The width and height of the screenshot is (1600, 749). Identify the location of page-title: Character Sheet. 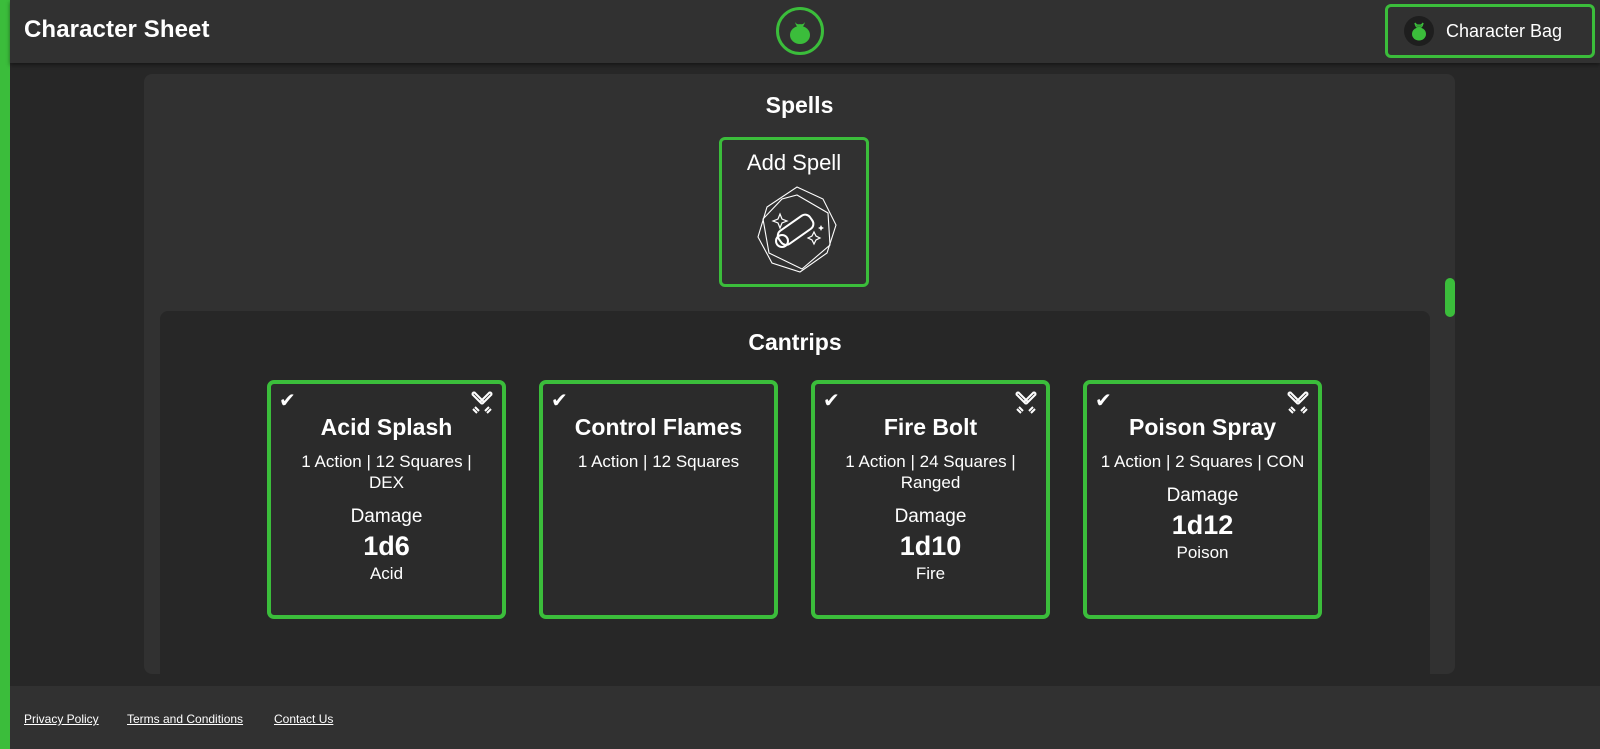
(117, 29).